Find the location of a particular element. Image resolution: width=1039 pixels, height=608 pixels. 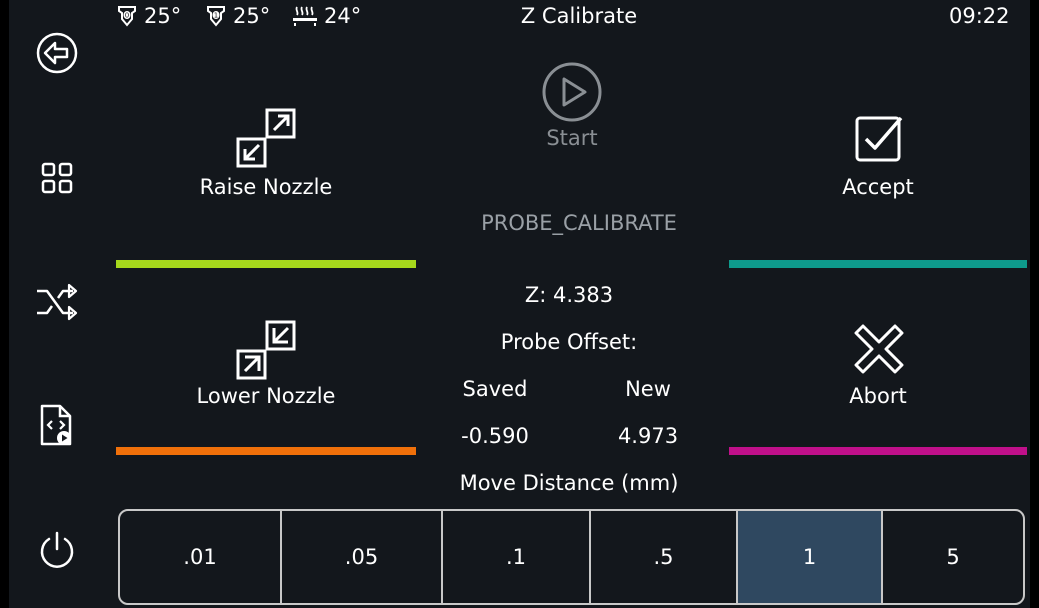

extruder0-temp: 0 25° is located at coordinates (148, 16).